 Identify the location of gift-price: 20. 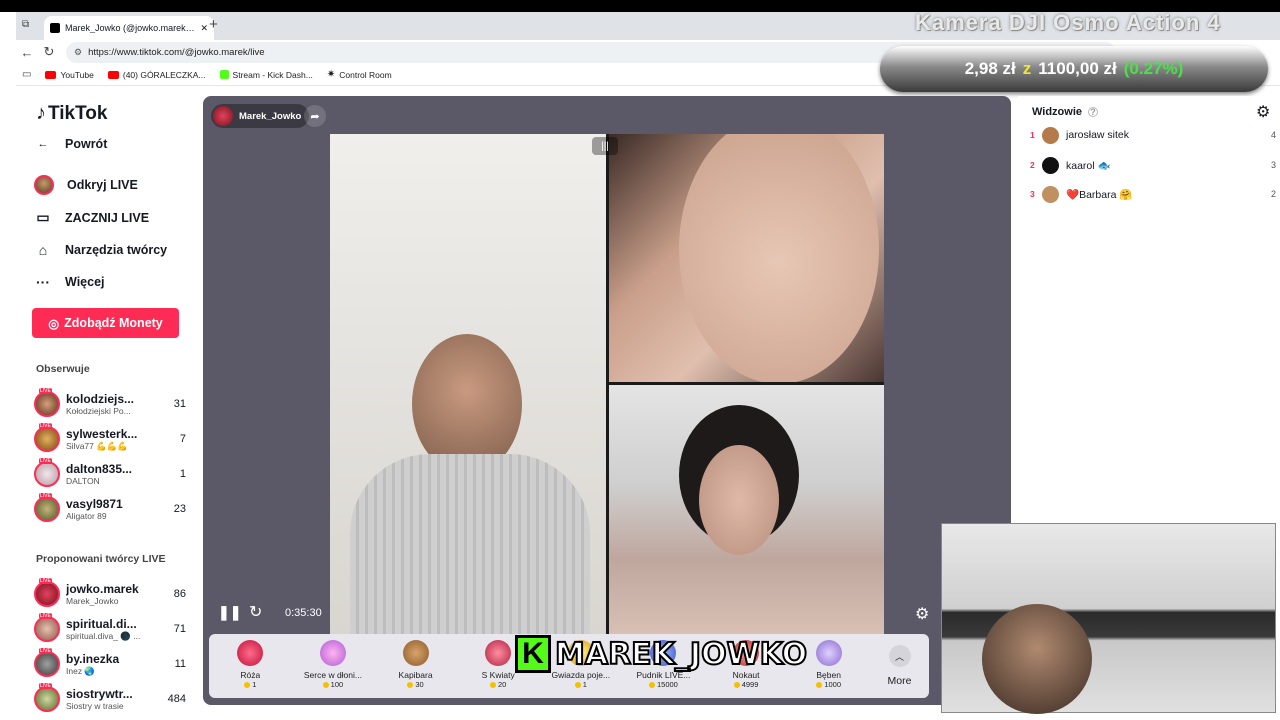
(498, 684).